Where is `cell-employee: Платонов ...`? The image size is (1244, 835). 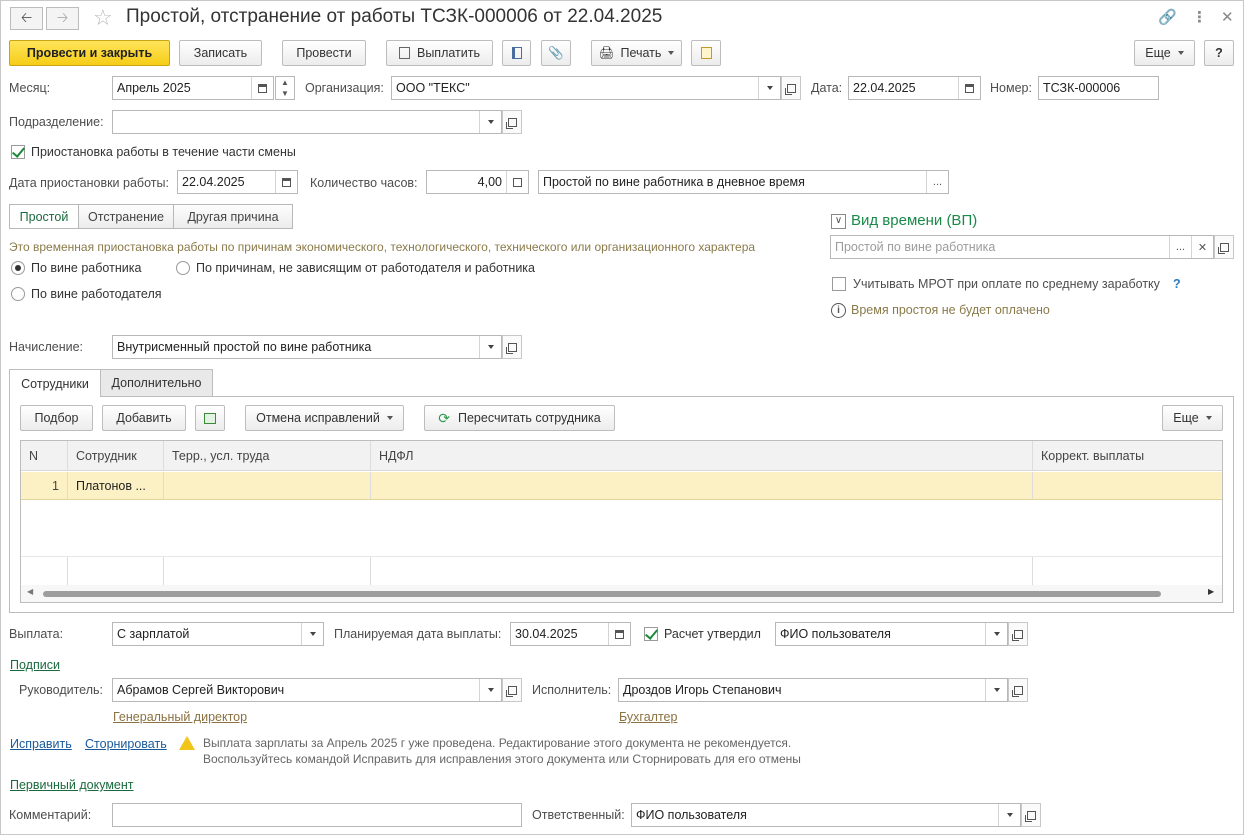 cell-employee: Платонов ... is located at coordinates (116, 485).